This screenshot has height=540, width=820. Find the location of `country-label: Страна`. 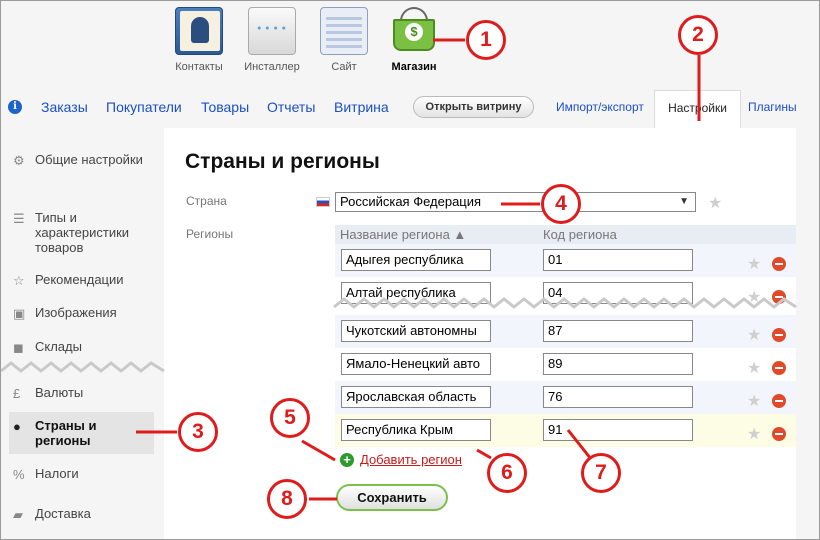

country-label: Страна is located at coordinates (206, 201).